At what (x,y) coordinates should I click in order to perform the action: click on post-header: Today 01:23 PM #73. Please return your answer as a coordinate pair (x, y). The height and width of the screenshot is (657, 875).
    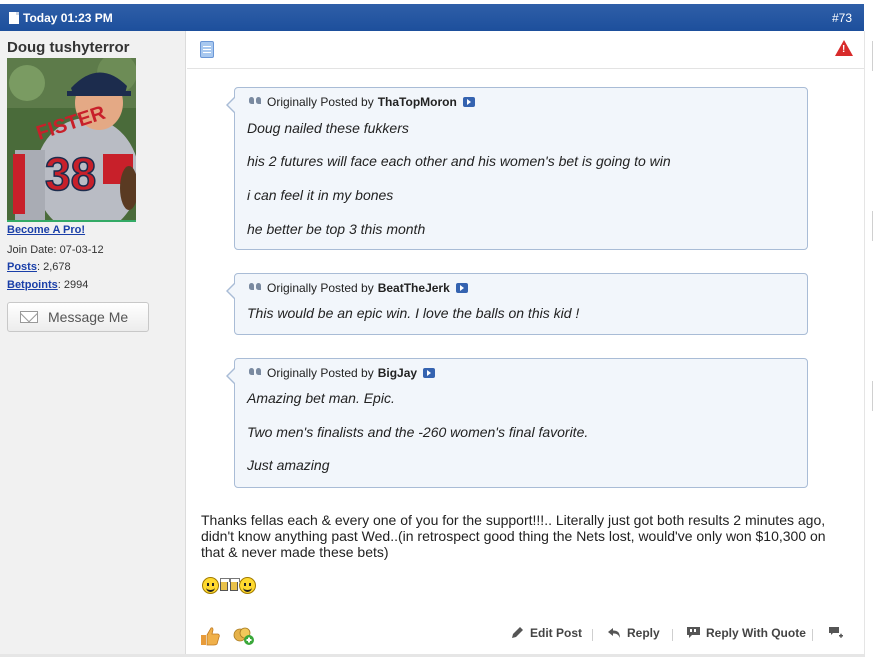
    Looking at the image, I should click on (432, 17).